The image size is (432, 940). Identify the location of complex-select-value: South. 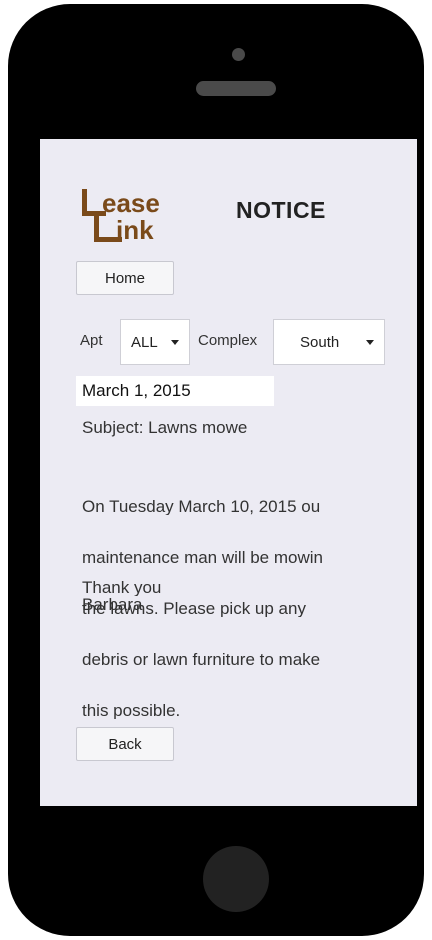
(320, 342).